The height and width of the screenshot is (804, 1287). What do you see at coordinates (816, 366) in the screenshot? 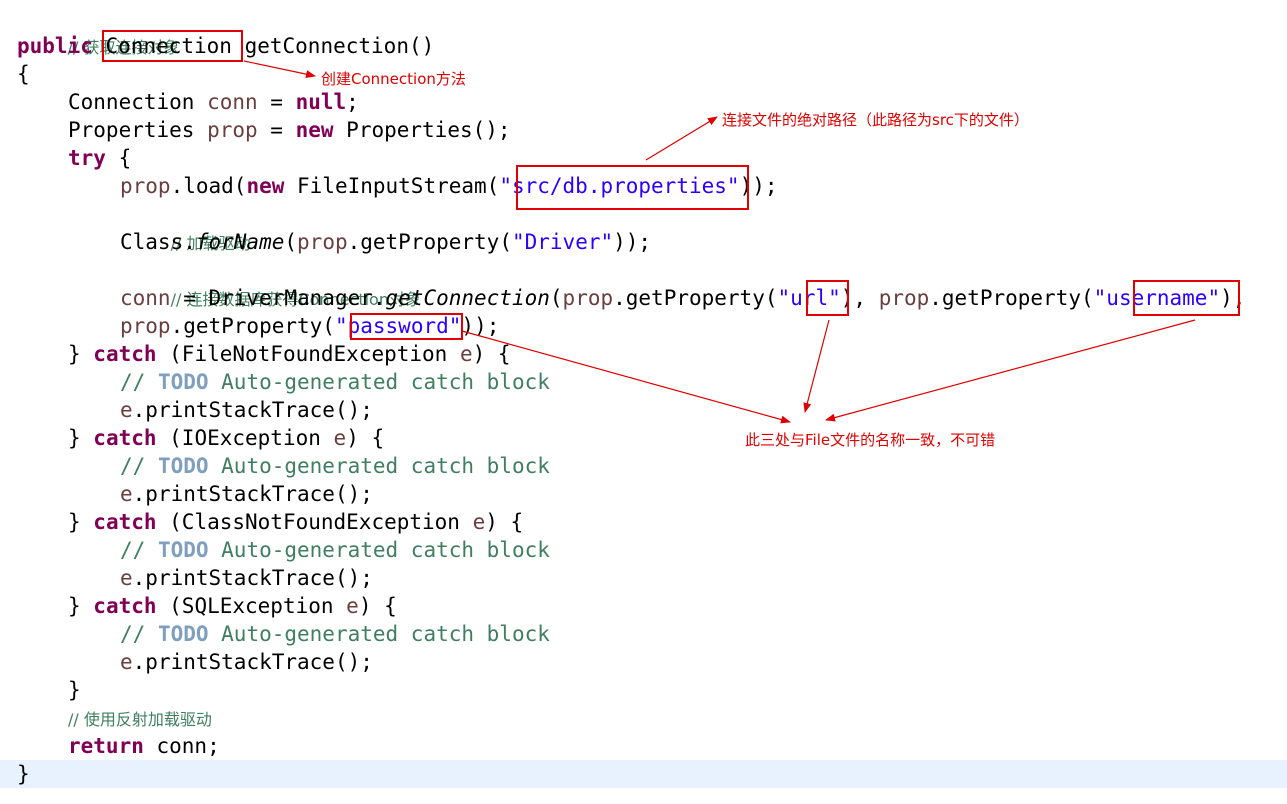
I see `arrow-from-url` at bounding box center [816, 366].